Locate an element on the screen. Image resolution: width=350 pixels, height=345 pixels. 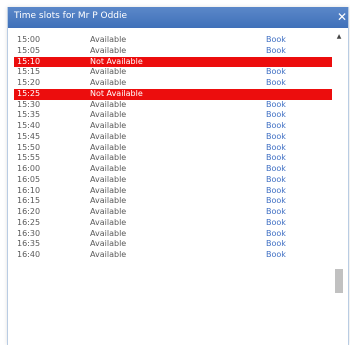
time-slot-row: 15:40 Available Book is located at coordinates (173, 126).